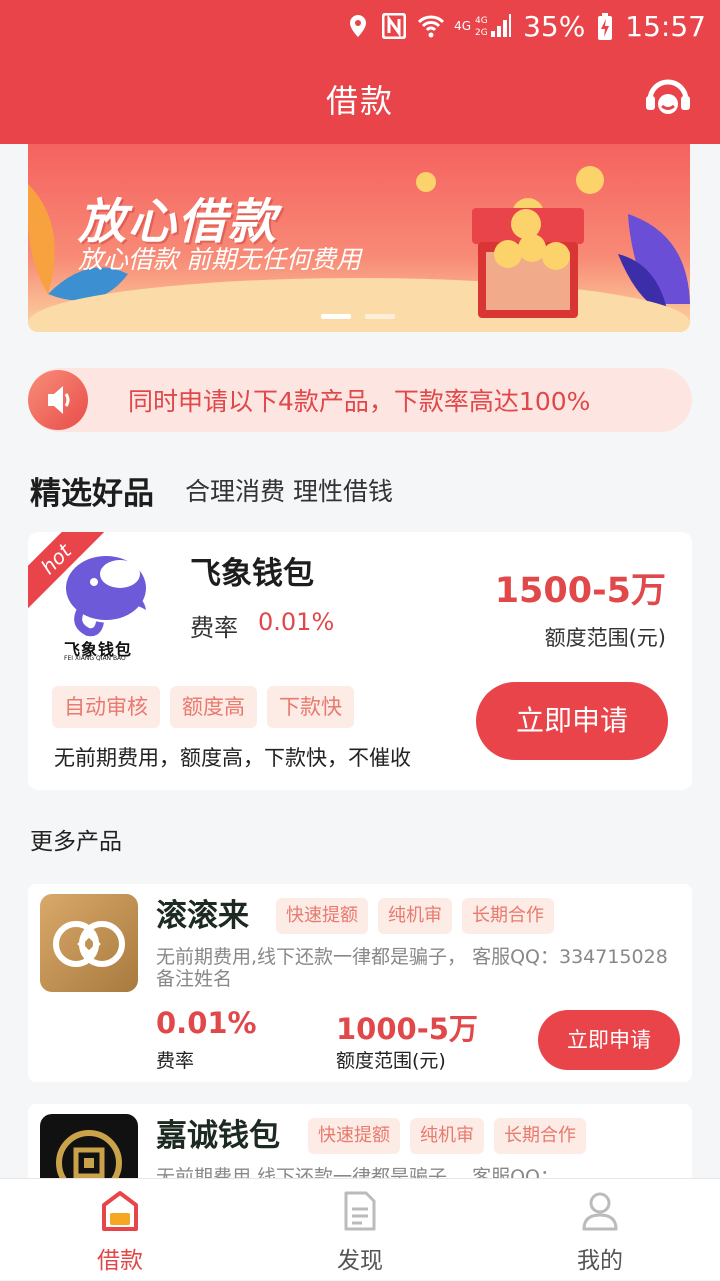 The height and width of the screenshot is (1281, 720). I want to click on bottom-tab-bar: 借款 发现 我的, so click(360, 1229).